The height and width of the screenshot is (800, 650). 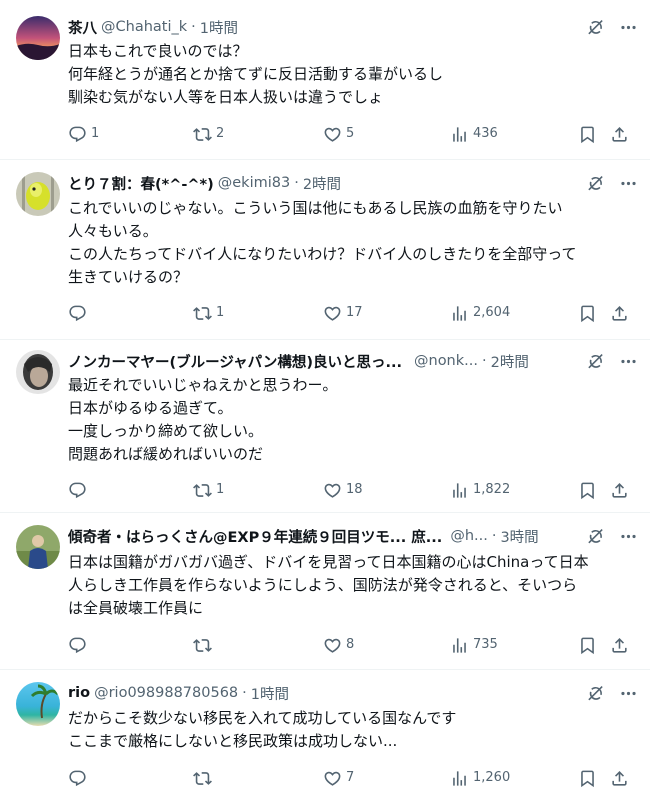 I want to click on display-name: とり７割：春(*^-^*), so click(x=141, y=183).